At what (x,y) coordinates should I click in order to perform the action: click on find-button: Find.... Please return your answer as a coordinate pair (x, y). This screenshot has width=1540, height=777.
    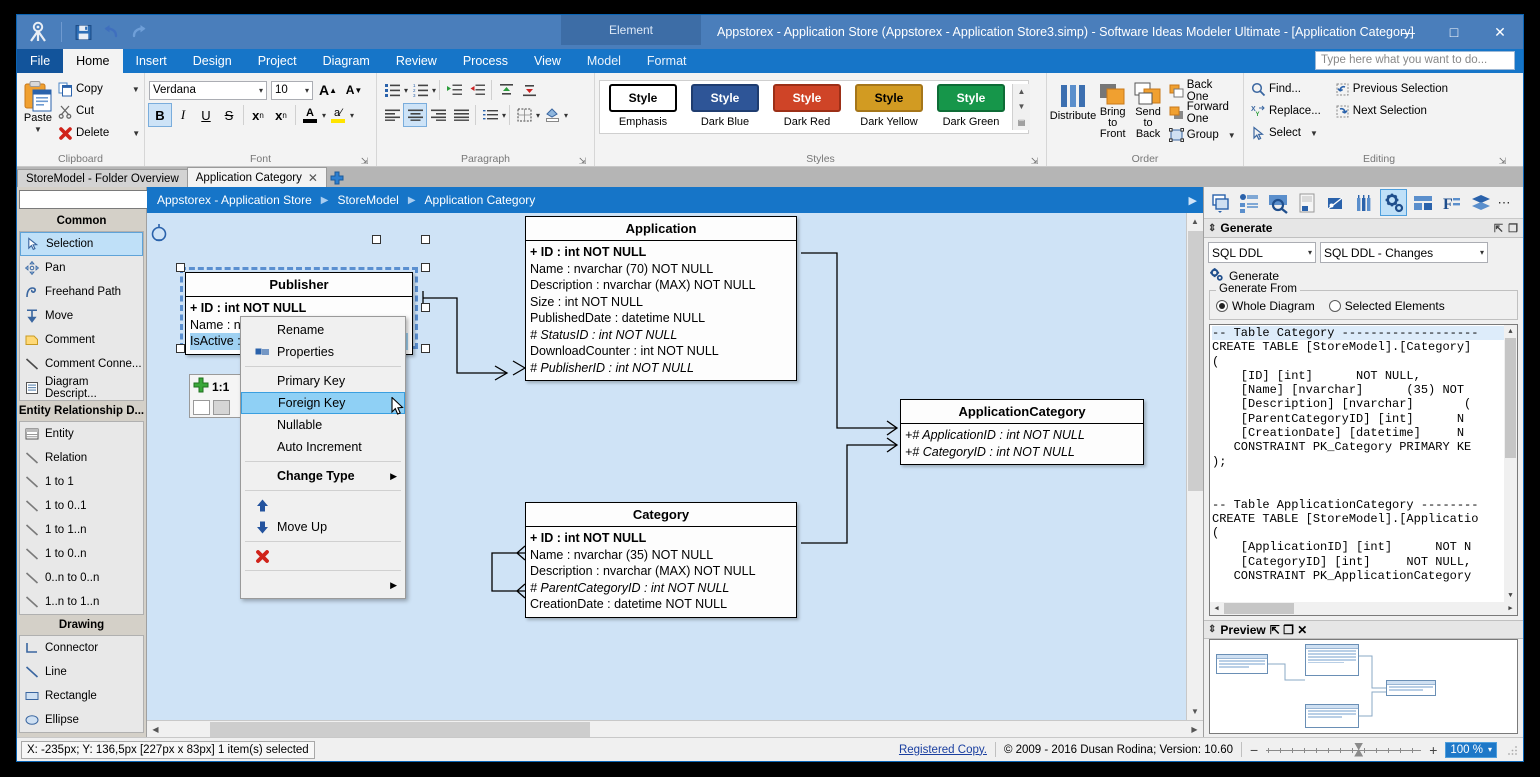
    Looking at the image, I should click on (1286, 89).